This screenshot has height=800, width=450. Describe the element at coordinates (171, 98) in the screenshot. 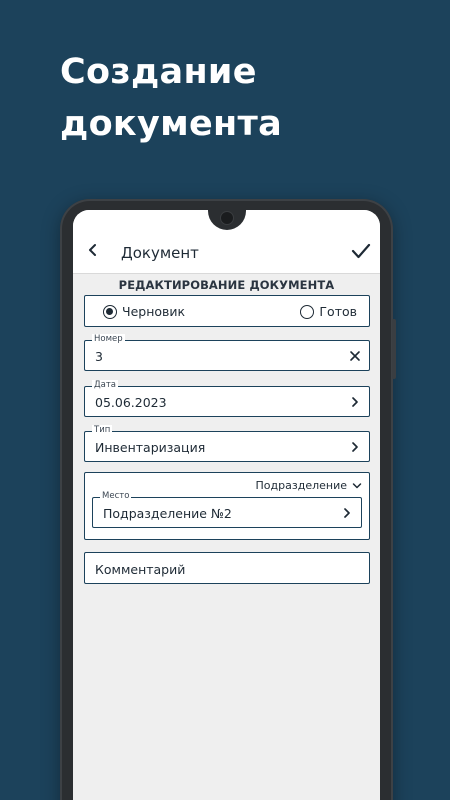

I see `promo-title: Создание документа` at that location.